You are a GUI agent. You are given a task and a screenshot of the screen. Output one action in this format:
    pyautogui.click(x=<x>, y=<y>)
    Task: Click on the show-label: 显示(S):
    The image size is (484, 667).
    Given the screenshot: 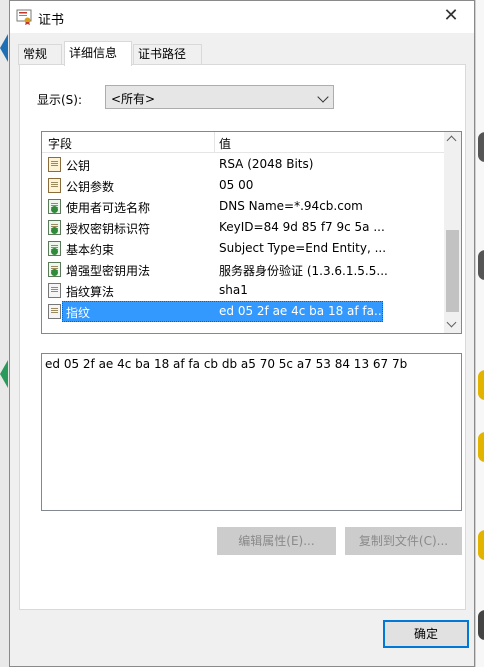 What is the action you would take?
    pyautogui.click(x=60, y=100)
    